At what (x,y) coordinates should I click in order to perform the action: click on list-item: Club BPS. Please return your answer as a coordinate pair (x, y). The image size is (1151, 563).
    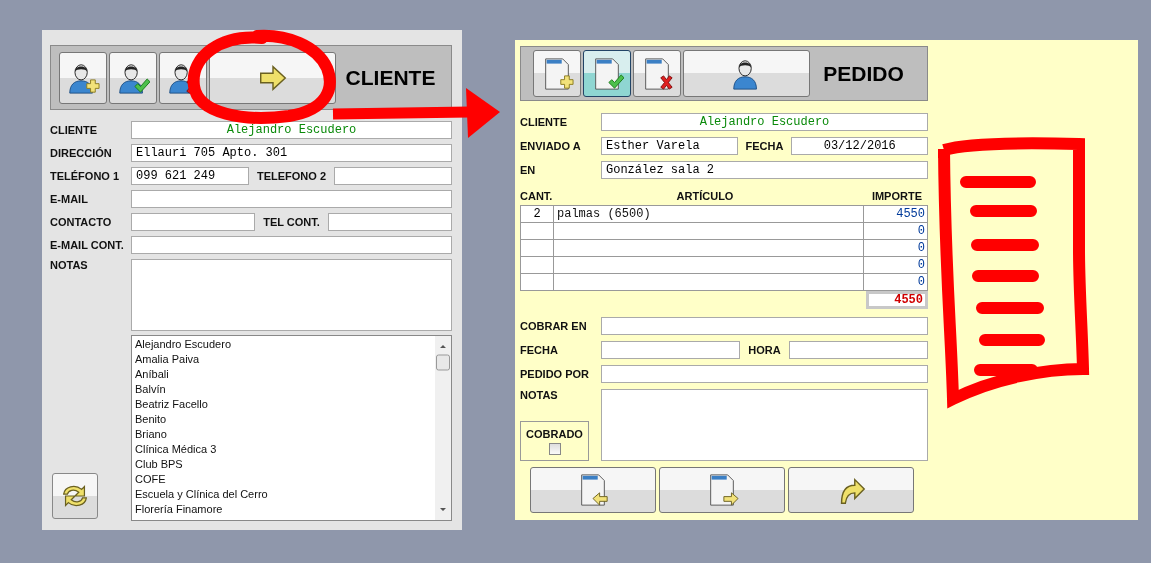
    Looking at the image, I should click on (283, 464).